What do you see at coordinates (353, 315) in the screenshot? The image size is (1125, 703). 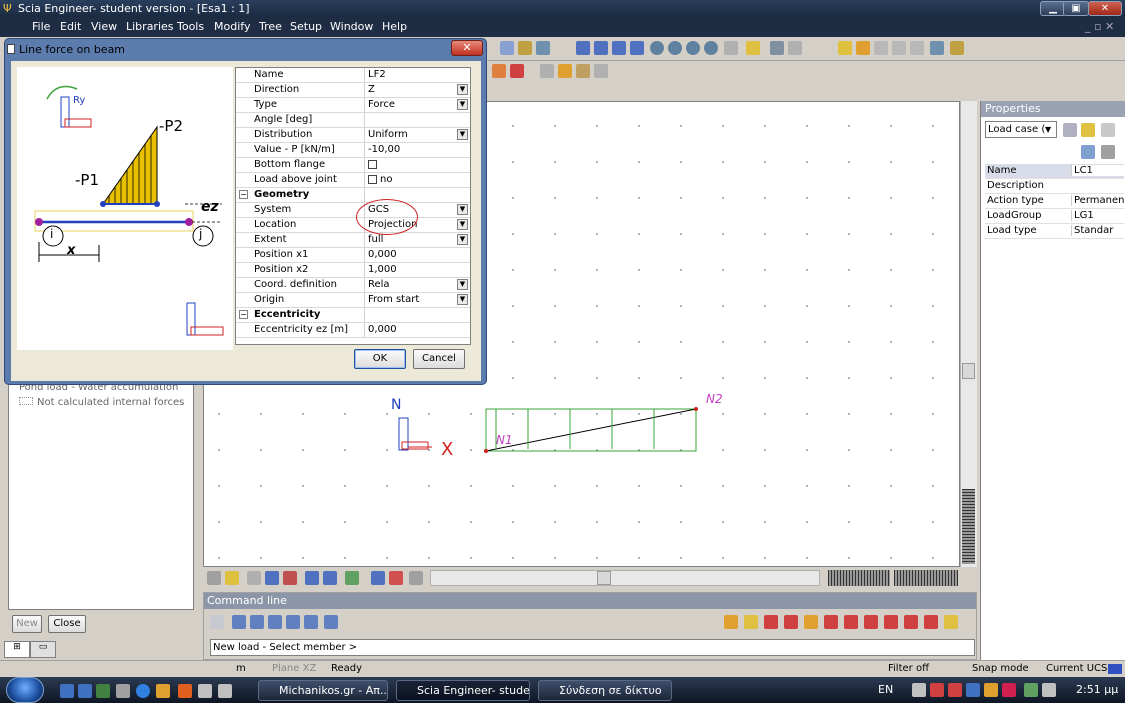 I see `section-eccentricity: − Eccentricity` at bounding box center [353, 315].